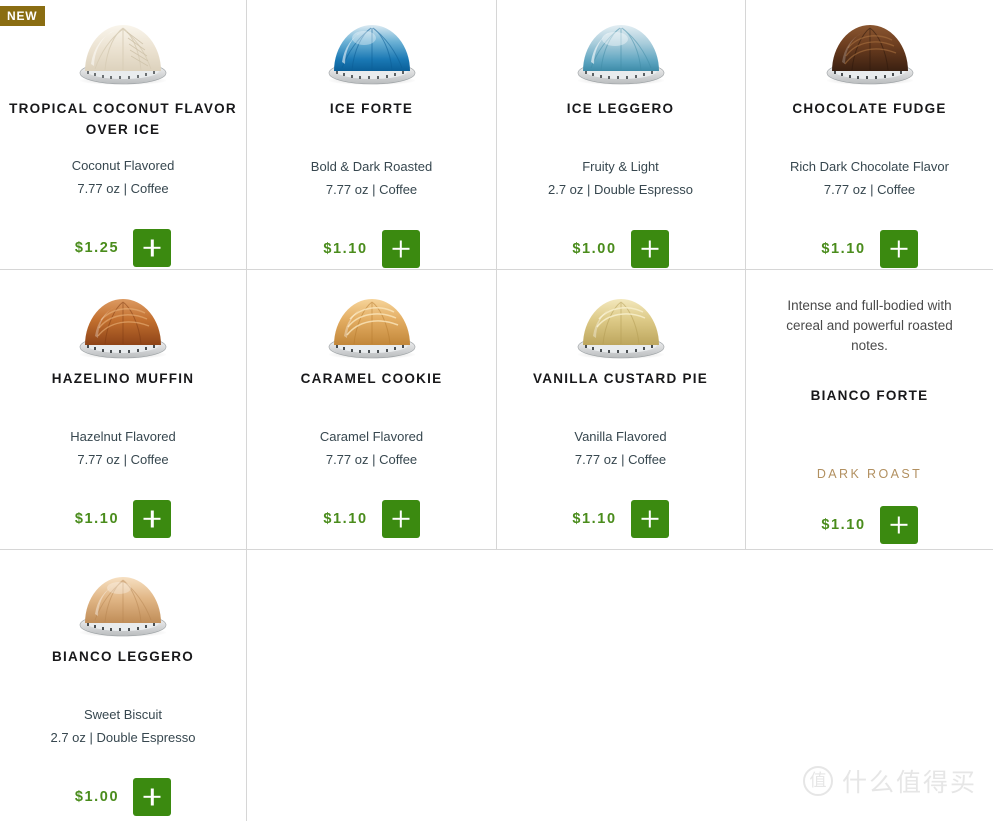  I want to click on watermark: 值 什么值得买, so click(889, 781).